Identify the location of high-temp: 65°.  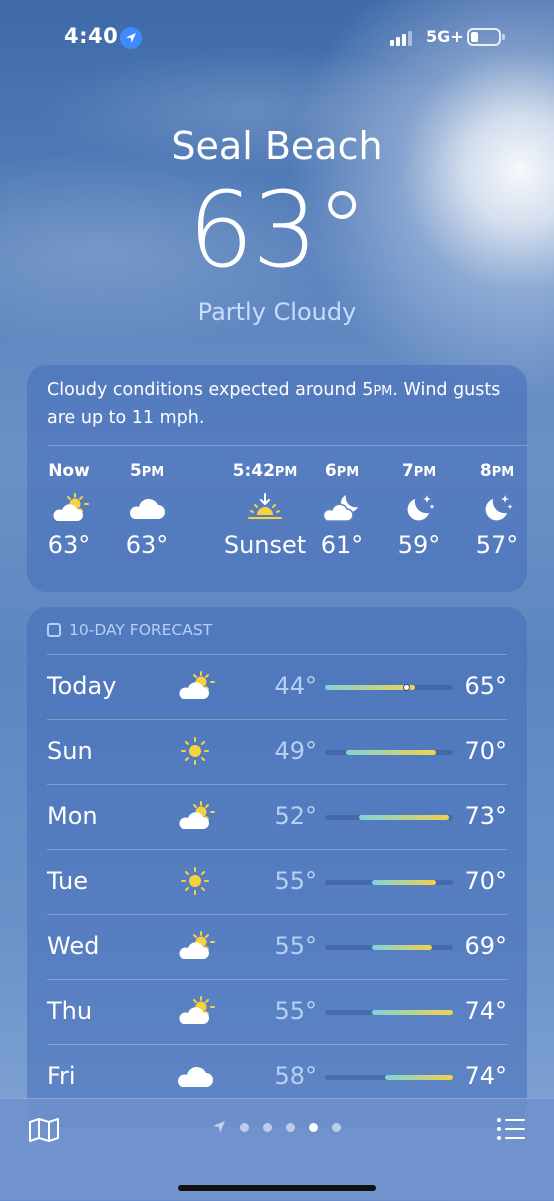
(485, 686).